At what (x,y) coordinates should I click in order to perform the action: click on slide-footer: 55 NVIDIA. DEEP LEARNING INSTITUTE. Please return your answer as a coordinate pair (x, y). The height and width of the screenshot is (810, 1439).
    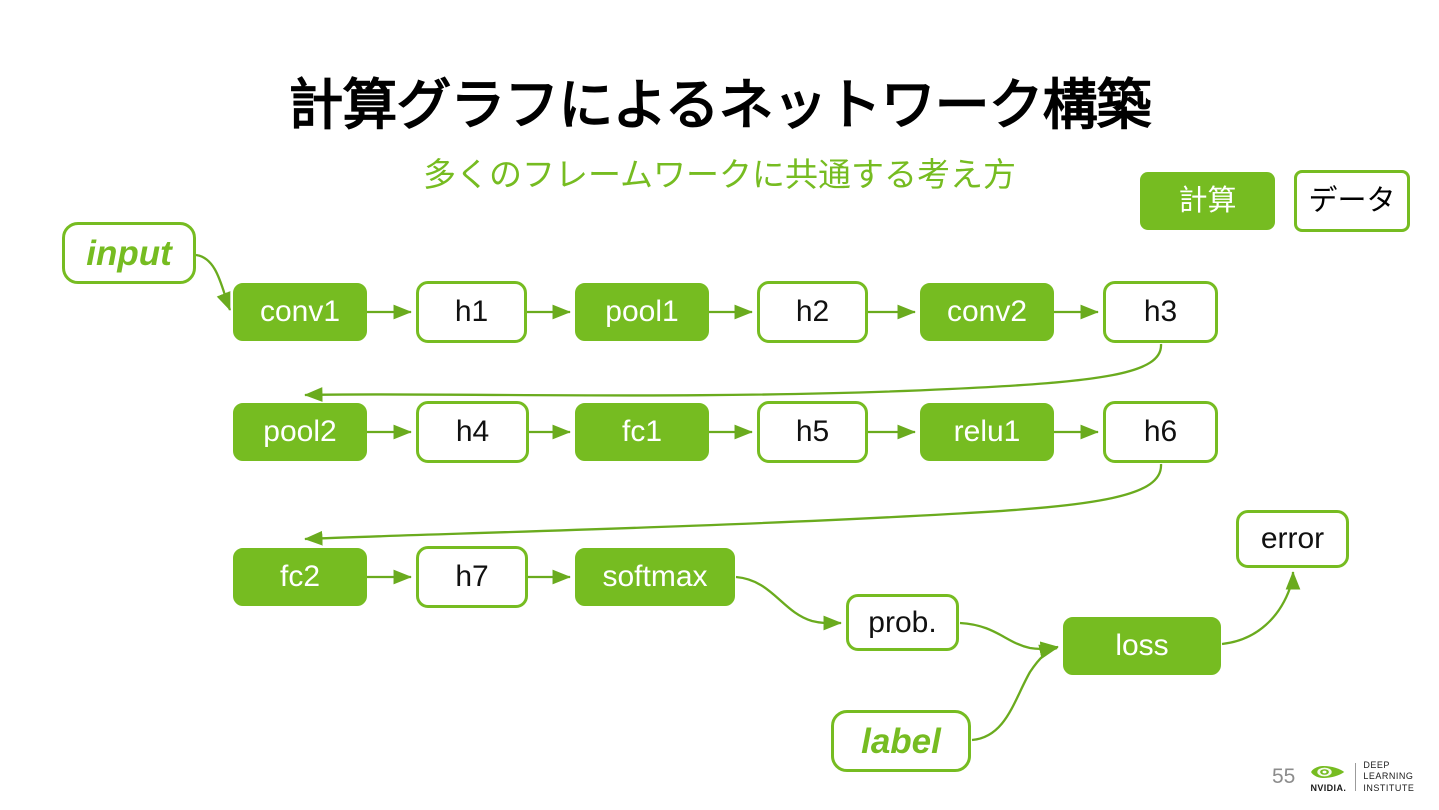
    Looking at the image, I should click on (1352, 777).